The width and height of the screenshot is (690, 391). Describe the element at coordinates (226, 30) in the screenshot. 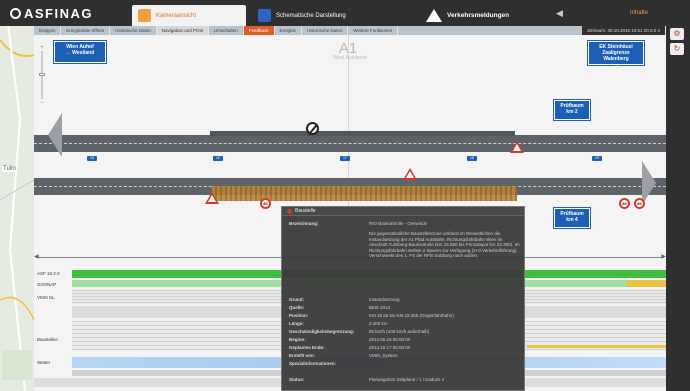

I see `subtab-toggle: Umschalten` at that location.